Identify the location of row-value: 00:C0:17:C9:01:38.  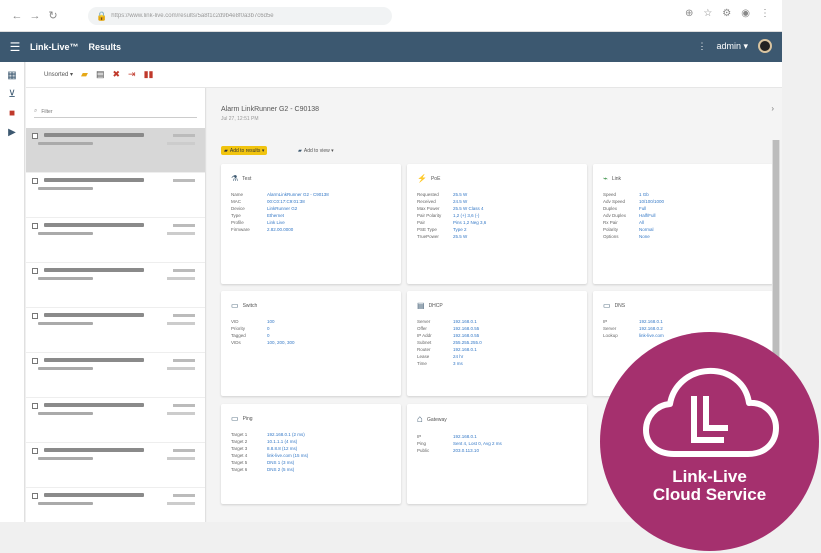
(286, 201).